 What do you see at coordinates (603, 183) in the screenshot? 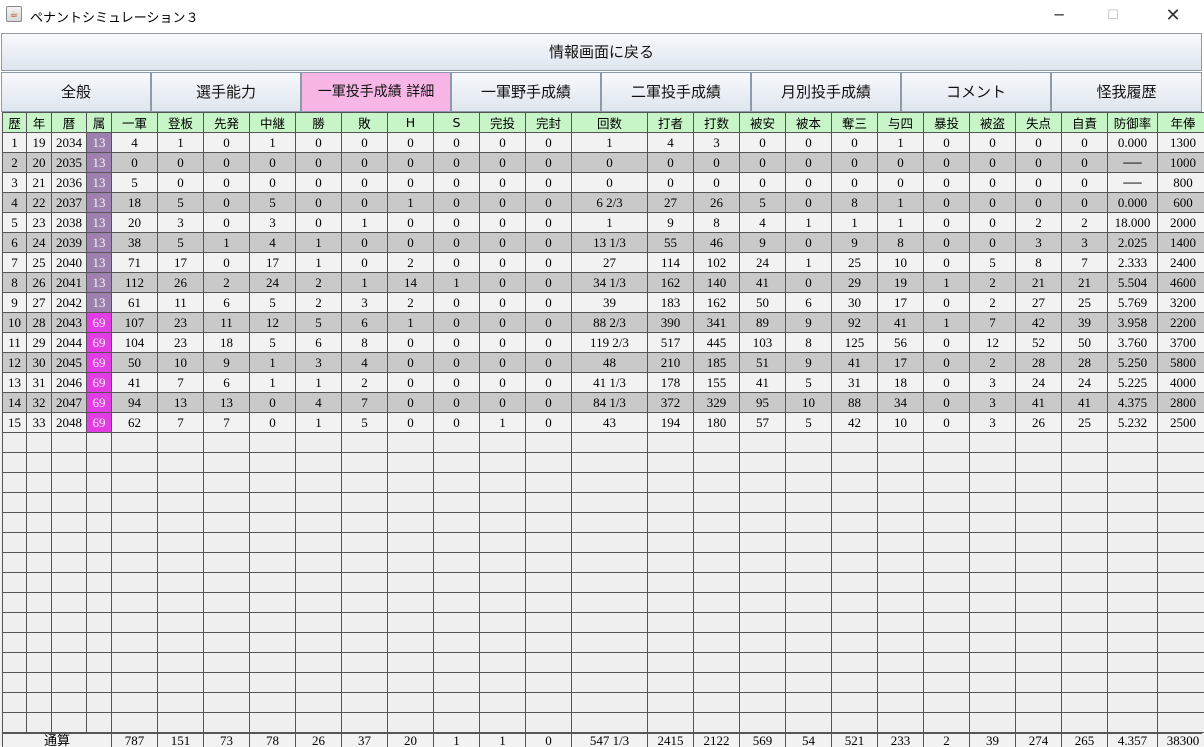
I see `table-row: 321203613500000000000000000000──800` at bounding box center [603, 183].